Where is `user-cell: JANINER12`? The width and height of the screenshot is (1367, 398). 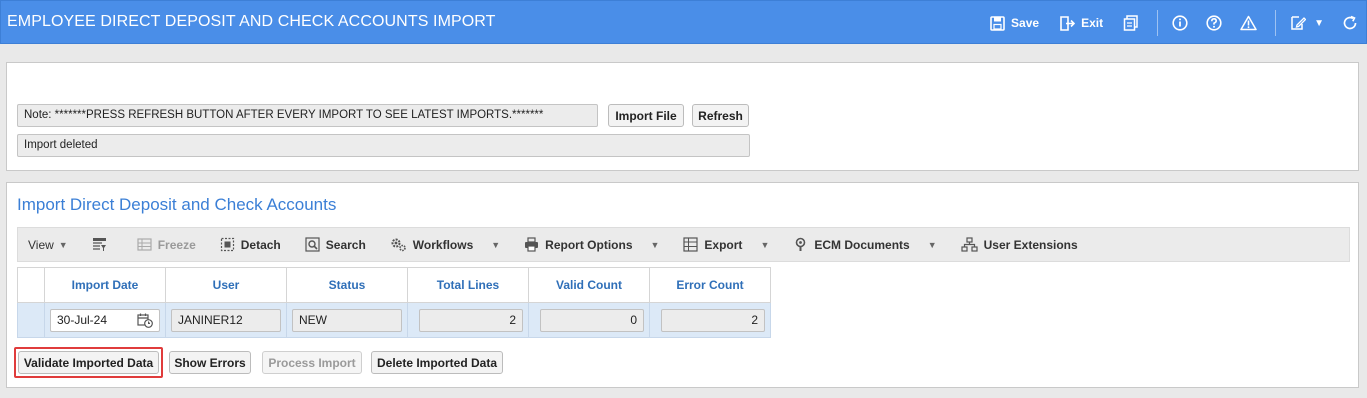 user-cell: JANINER12 is located at coordinates (226, 320).